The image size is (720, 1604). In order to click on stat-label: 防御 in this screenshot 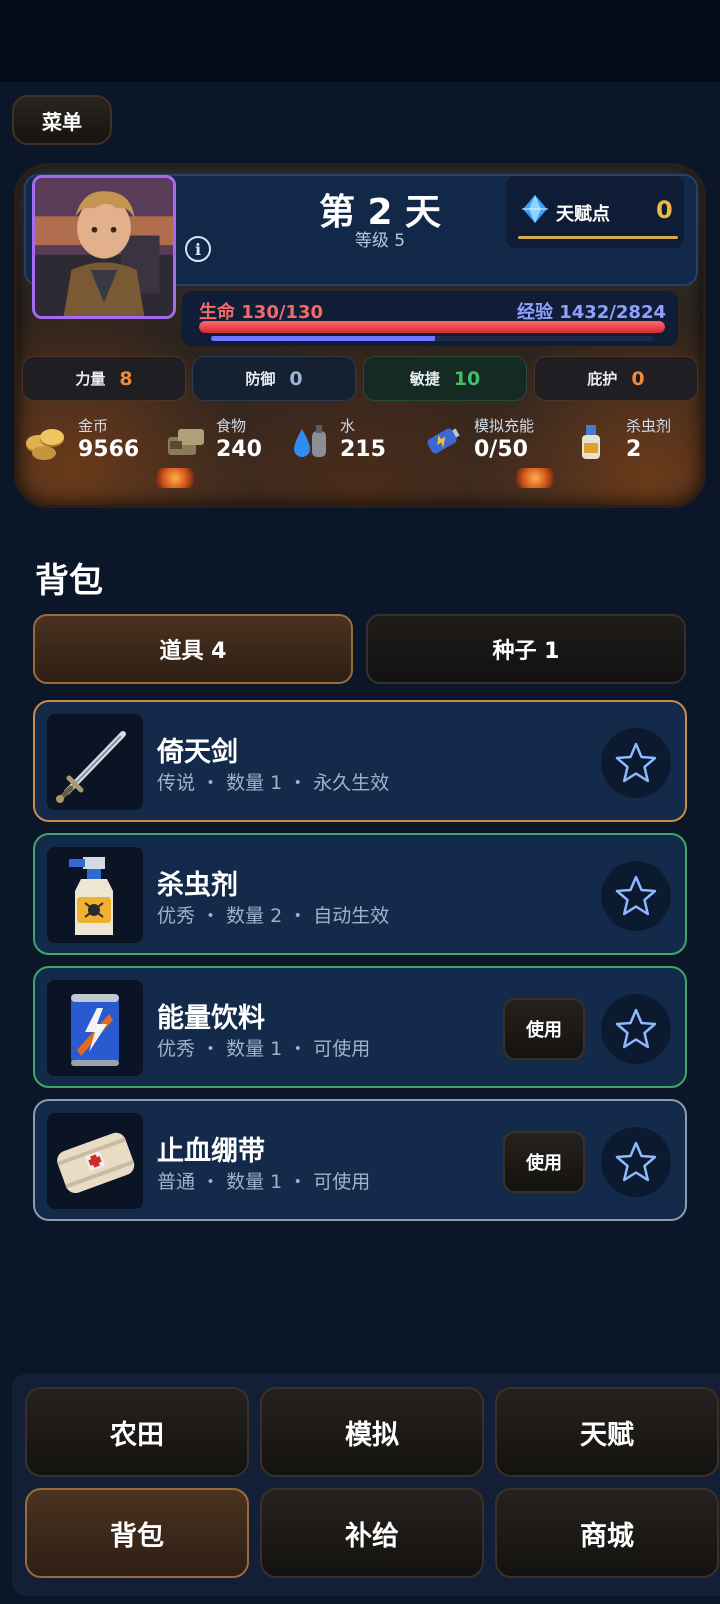, I will do `click(260, 379)`.